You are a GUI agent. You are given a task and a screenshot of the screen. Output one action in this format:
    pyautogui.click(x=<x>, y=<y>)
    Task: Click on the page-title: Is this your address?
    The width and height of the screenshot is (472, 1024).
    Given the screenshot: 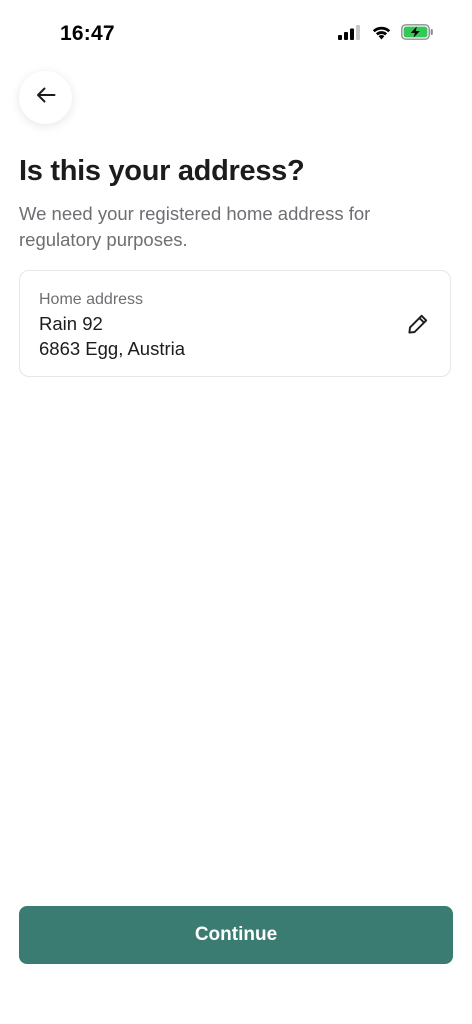 What is the action you would take?
    pyautogui.click(x=162, y=171)
    